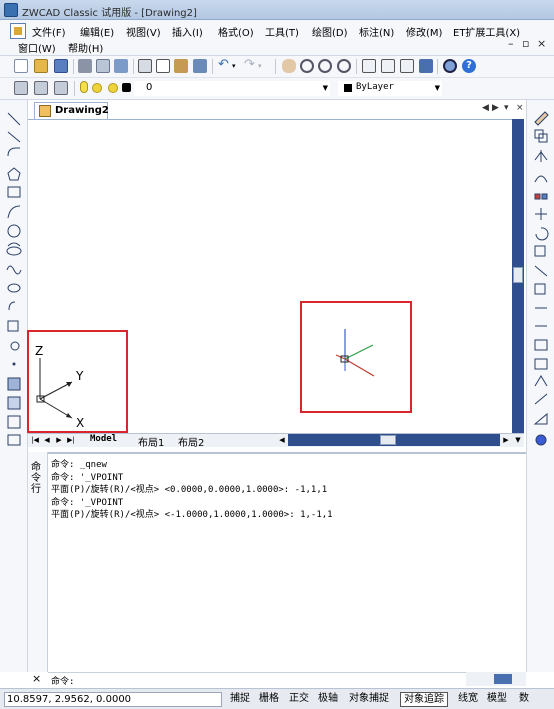 The height and width of the screenshot is (709, 554). I want to click on open-icon, so click(41, 66).